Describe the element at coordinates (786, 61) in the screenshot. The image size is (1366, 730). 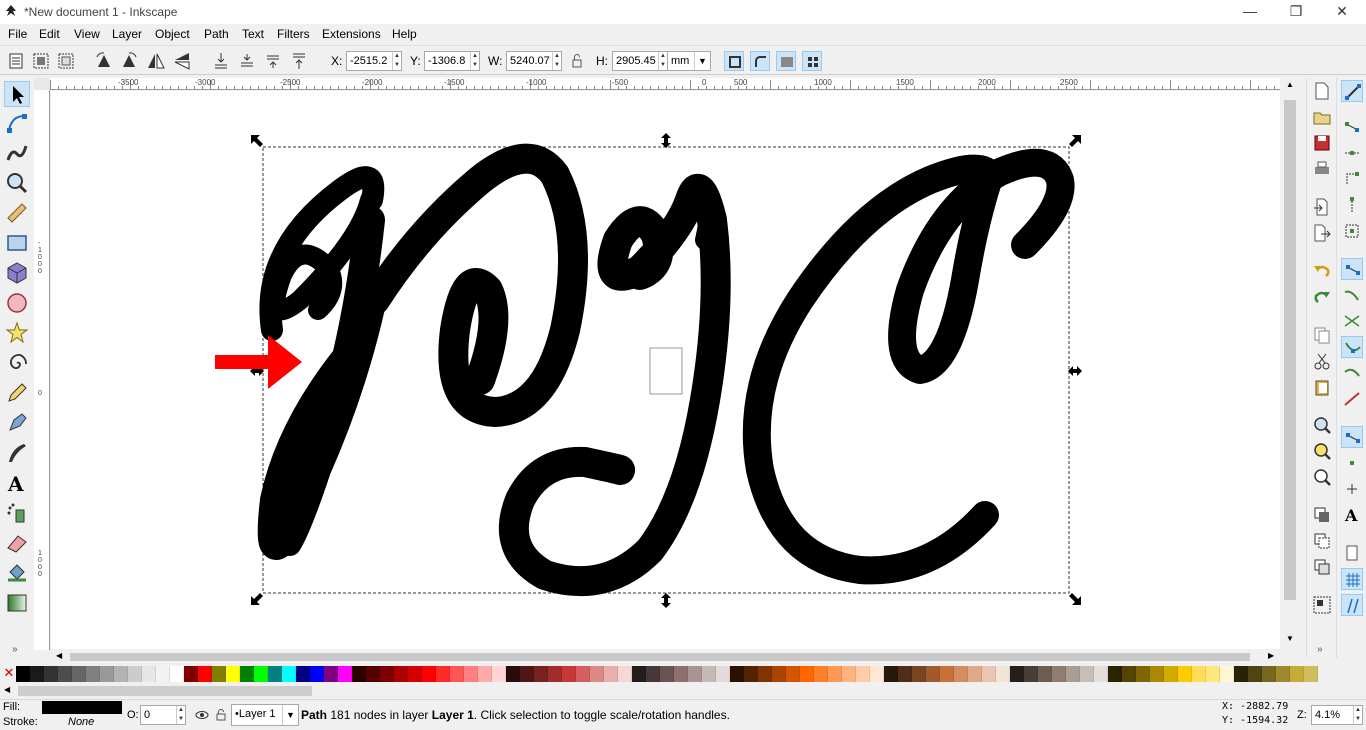
I see `transform-gradient-icon` at that location.